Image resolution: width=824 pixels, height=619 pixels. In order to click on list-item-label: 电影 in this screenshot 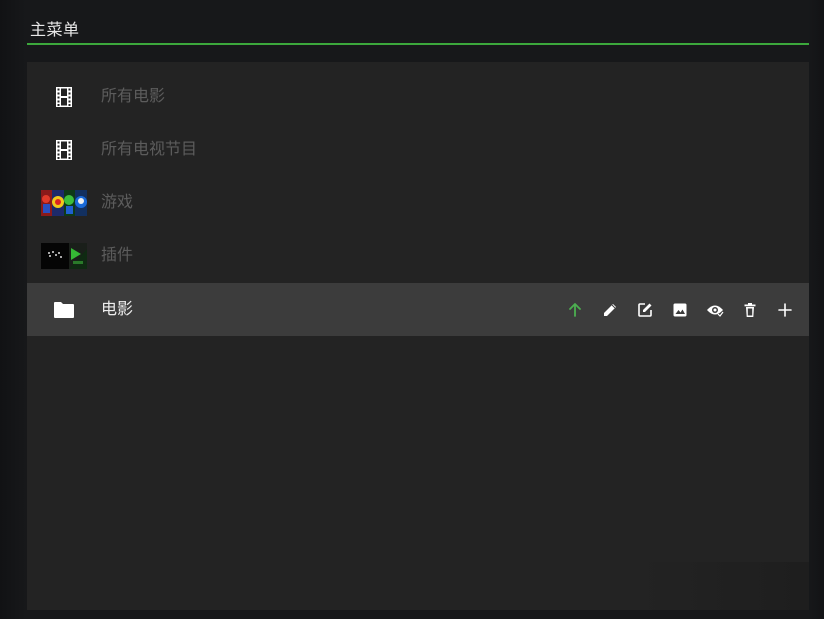, I will do `click(117, 308)`.